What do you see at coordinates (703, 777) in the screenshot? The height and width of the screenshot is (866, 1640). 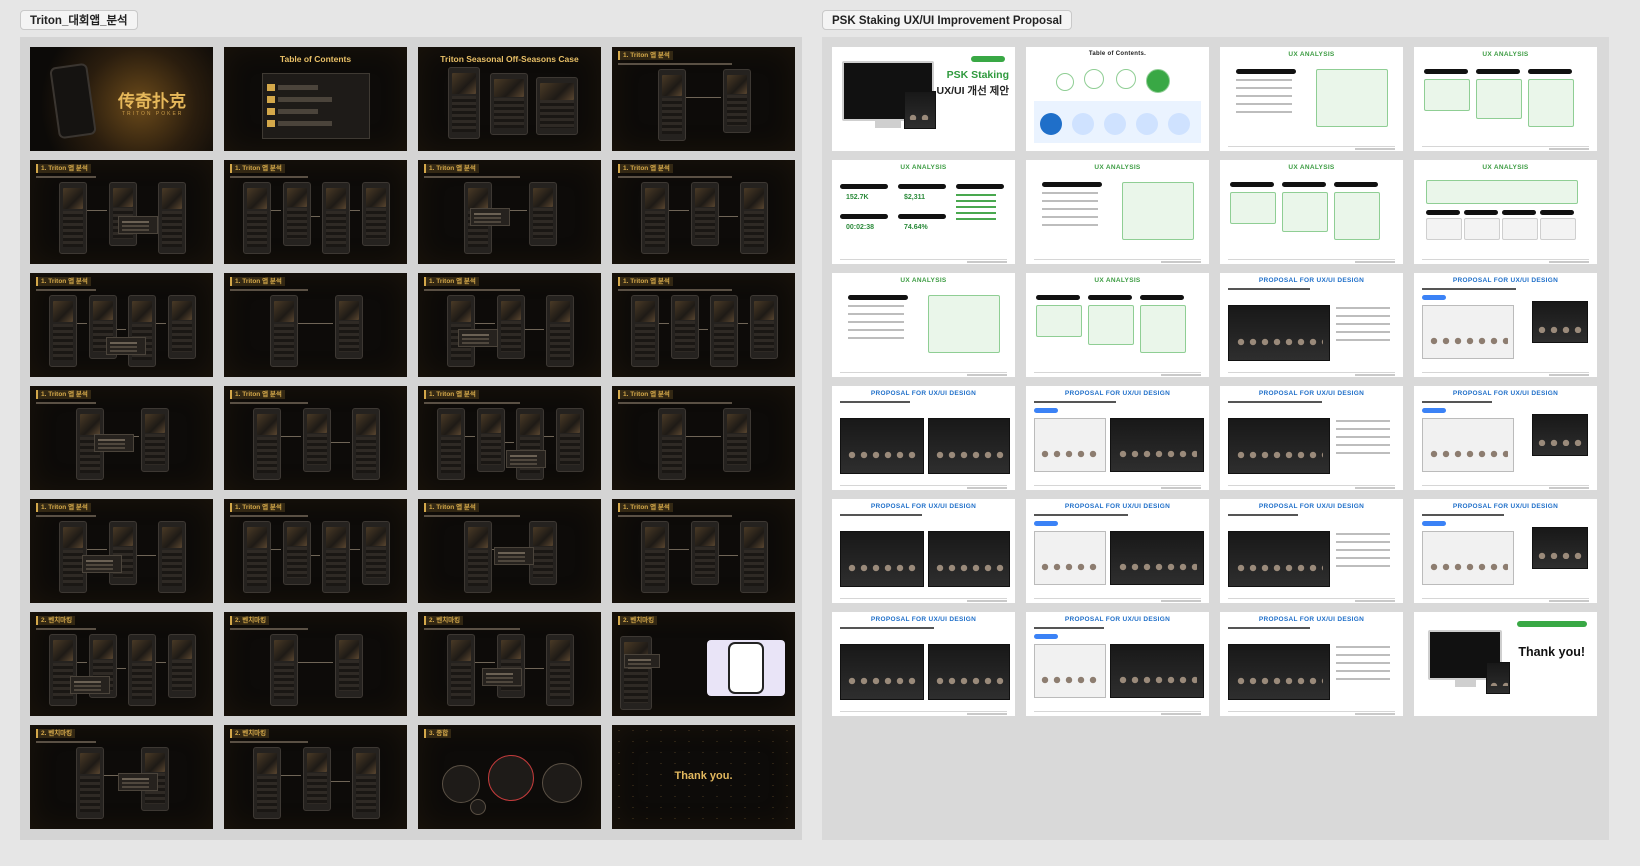 I see `triton-slide-thumbnail: Thank you.` at bounding box center [703, 777].